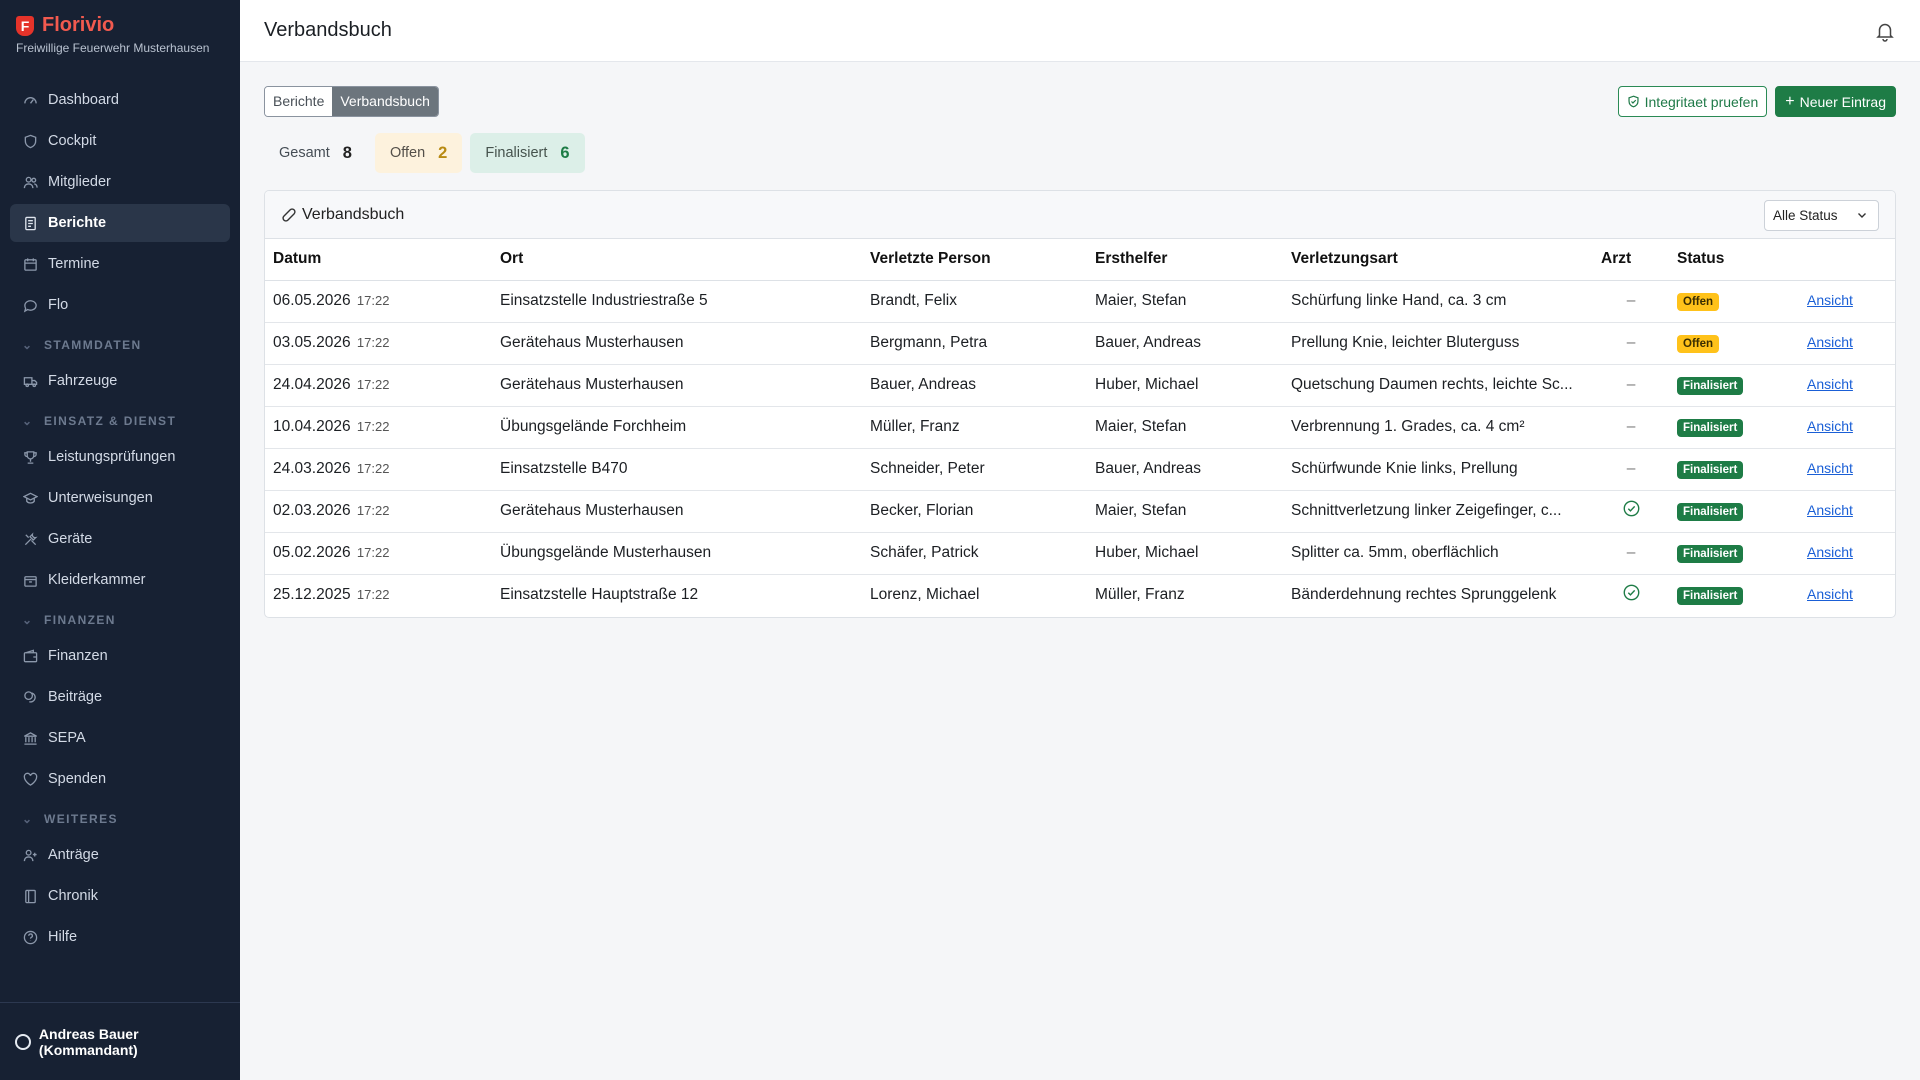 This screenshot has width=1920, height=1080. What do you see at coordinates (113, 48) in the screenshot?
I see `org-name: Freiwillige Feuerwehr Musterhausen` at bounding box center [113, 48].